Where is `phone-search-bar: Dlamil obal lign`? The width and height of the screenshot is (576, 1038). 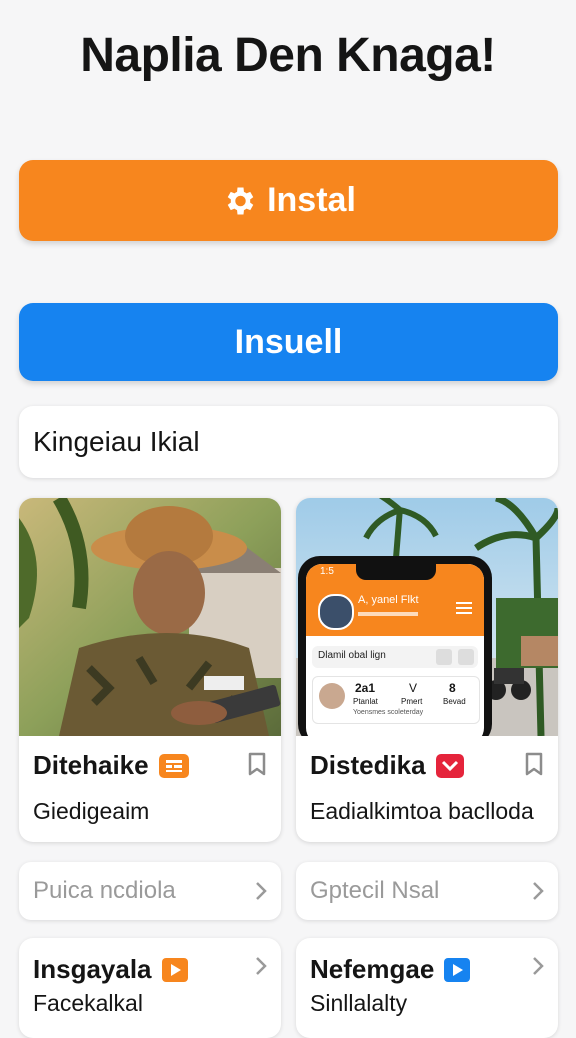
phone-search-bar: Dlamil obal lign is located at coordinates (395, 657).